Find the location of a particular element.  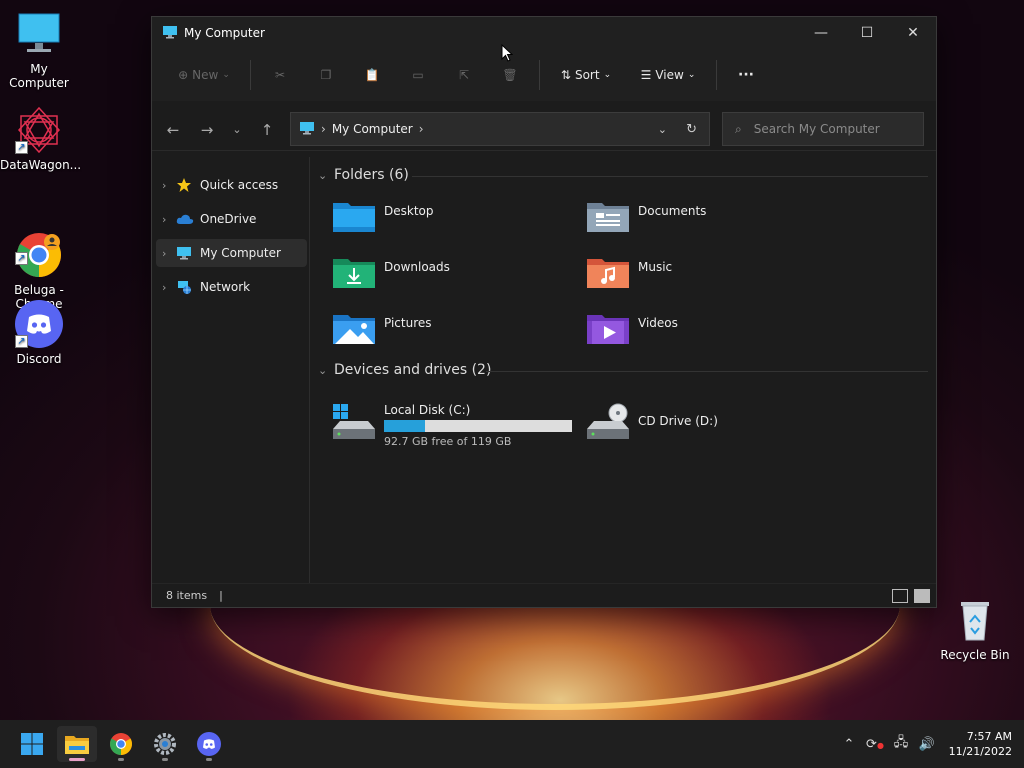

volume-button: 🔊 is located at coordinates (927, 744).